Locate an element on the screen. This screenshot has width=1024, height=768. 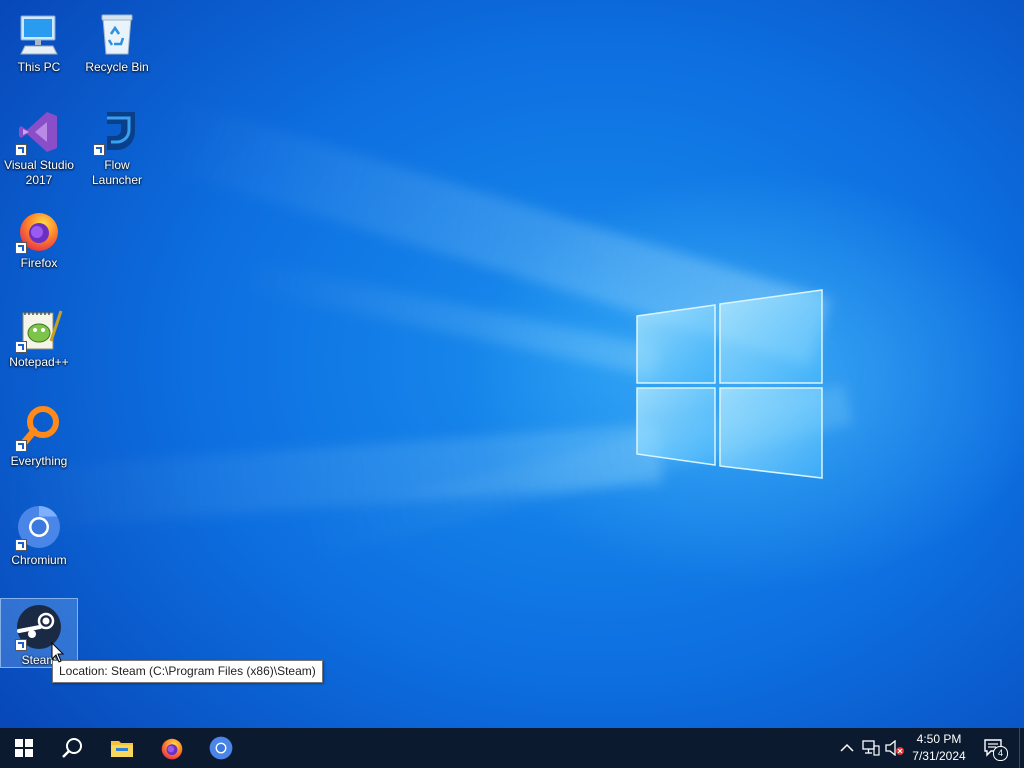
desktop-icon-label: Firefox is located at coordinates (39, 263).